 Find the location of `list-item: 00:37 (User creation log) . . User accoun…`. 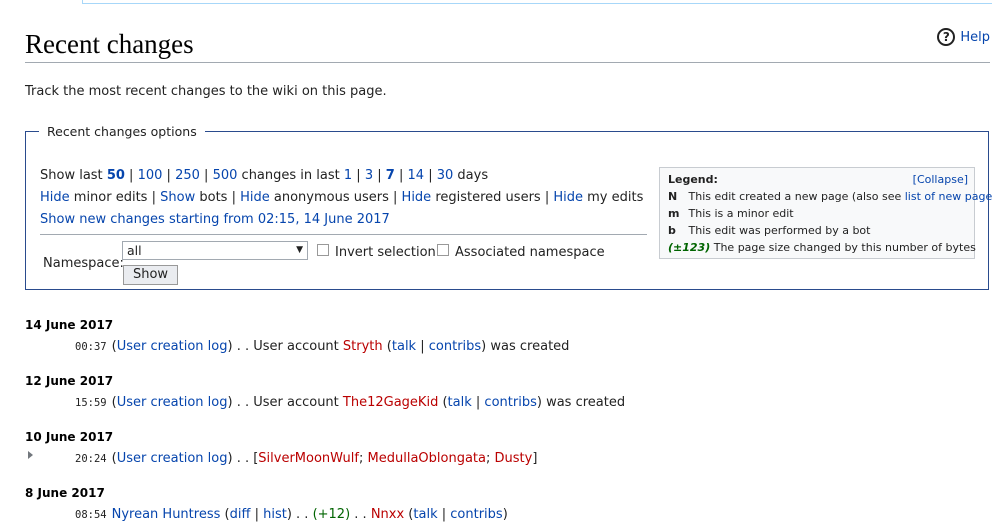

list-item: 00:37 (User creation log) . . User accoun… is located at coordinates (322, 346).